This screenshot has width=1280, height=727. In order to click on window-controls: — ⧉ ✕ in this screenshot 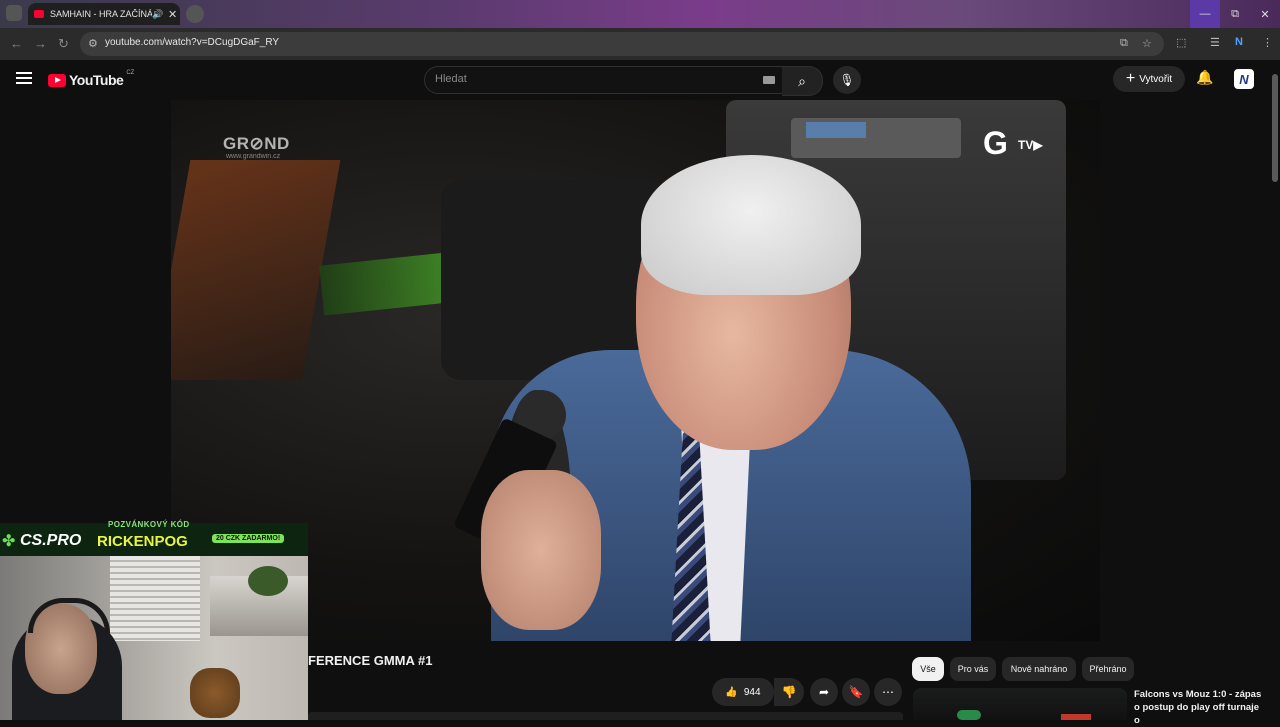, I will do `click(1235, 14)`.